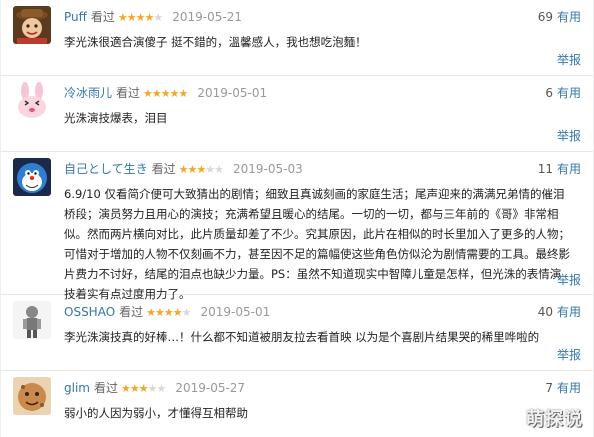 The height and width of the screenshot is (437, 594). Describe the element at coordinates (89, 312) in the screenshot. I see `username-link: OSSHAO` at that location.